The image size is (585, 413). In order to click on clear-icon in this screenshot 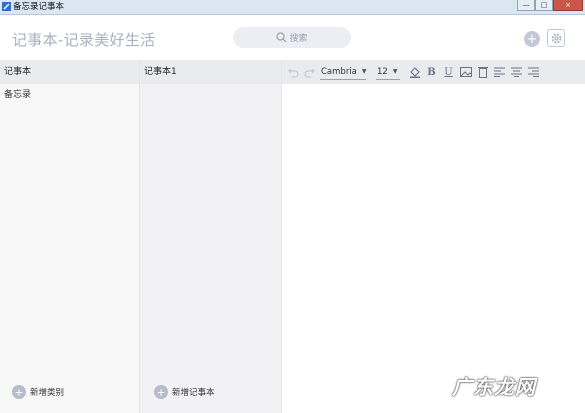, I will do `click(482, 72)`.